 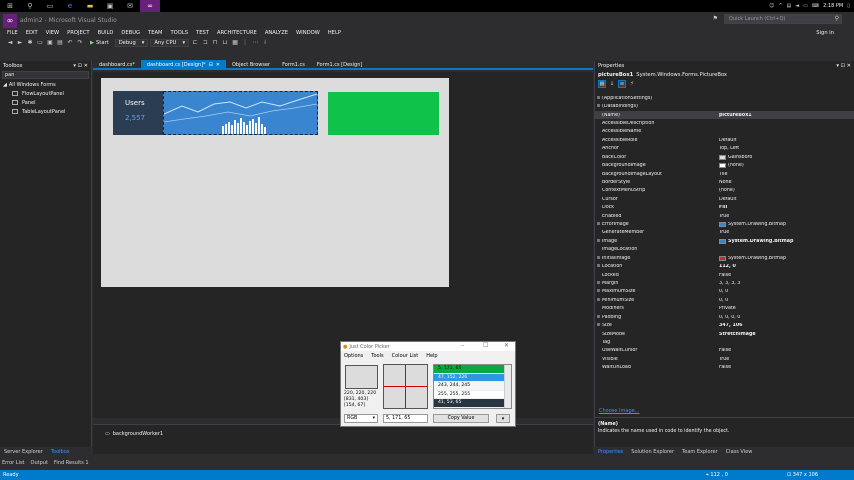 What do you see at coordinates (724, 250) in the screenshot?
I see `property-row: ImageLocation` at bounding box center [724, 250].